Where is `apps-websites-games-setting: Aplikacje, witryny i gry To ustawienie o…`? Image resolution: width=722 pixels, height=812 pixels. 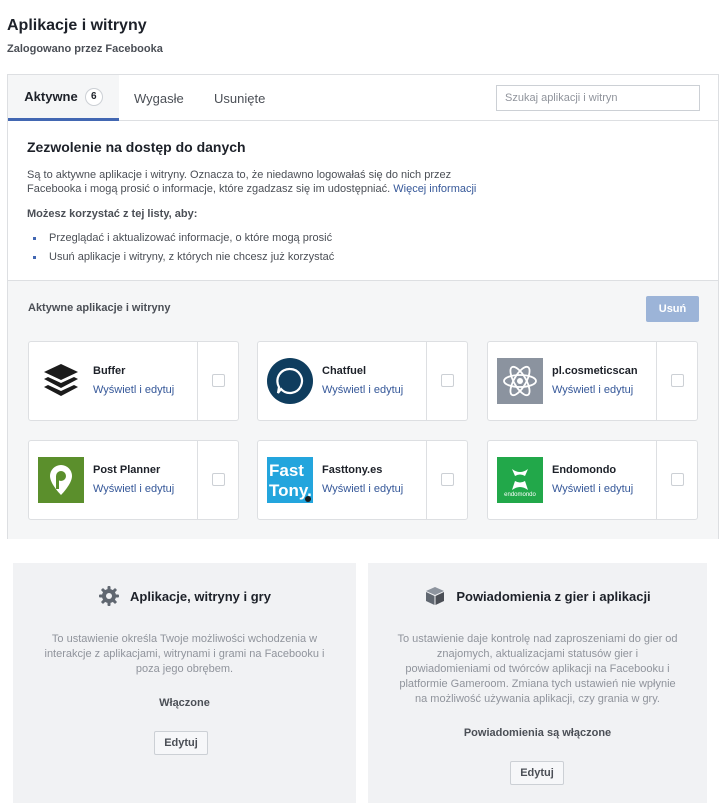
apps-websites-games-setting: Aplikacje, witryny i gry To ustawienie o… is located at coordinates (184, 683).